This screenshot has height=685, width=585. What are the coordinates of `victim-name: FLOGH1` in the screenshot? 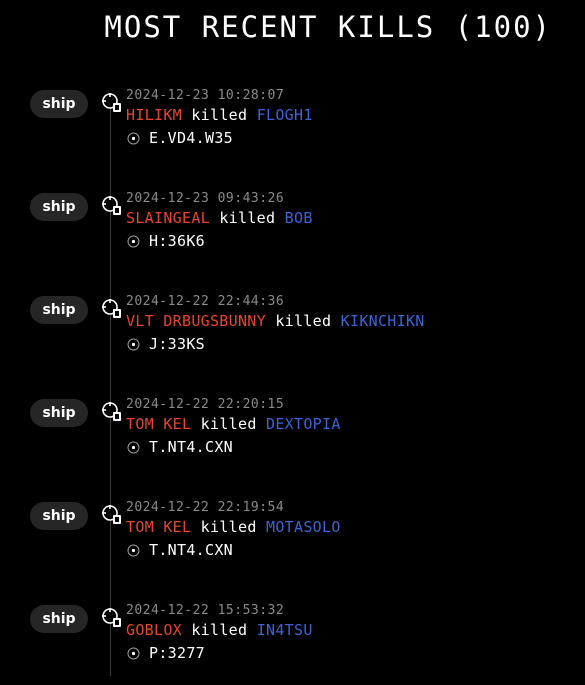 It's located at (285, 115).